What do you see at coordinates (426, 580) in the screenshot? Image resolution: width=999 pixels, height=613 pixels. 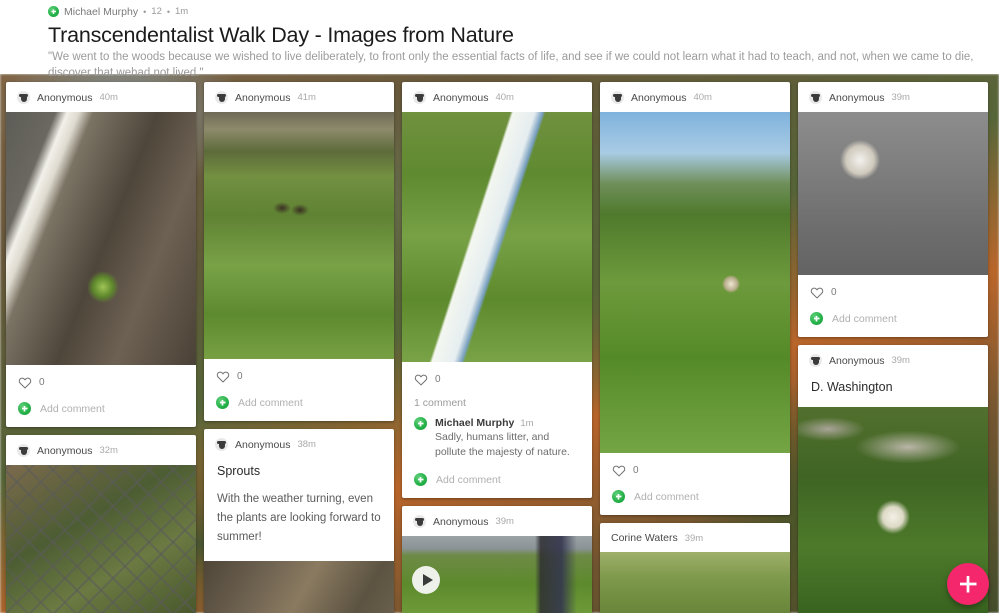 I see `play-icon` at bounding box center [426, 580].